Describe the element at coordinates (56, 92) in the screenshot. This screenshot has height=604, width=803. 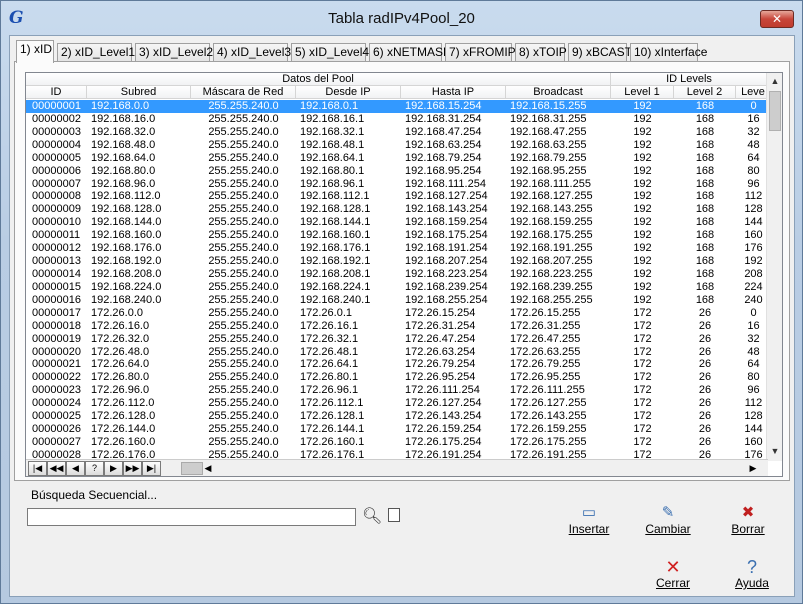
I see `column-header: ID` at that location.